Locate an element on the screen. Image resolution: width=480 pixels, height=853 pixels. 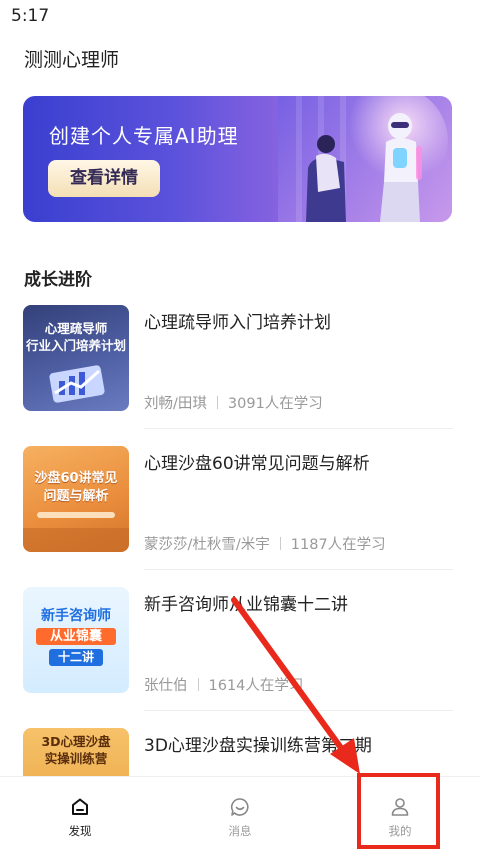
course-meta: 张仕伯 1614人在学习 is located at coordinates (223, 684).